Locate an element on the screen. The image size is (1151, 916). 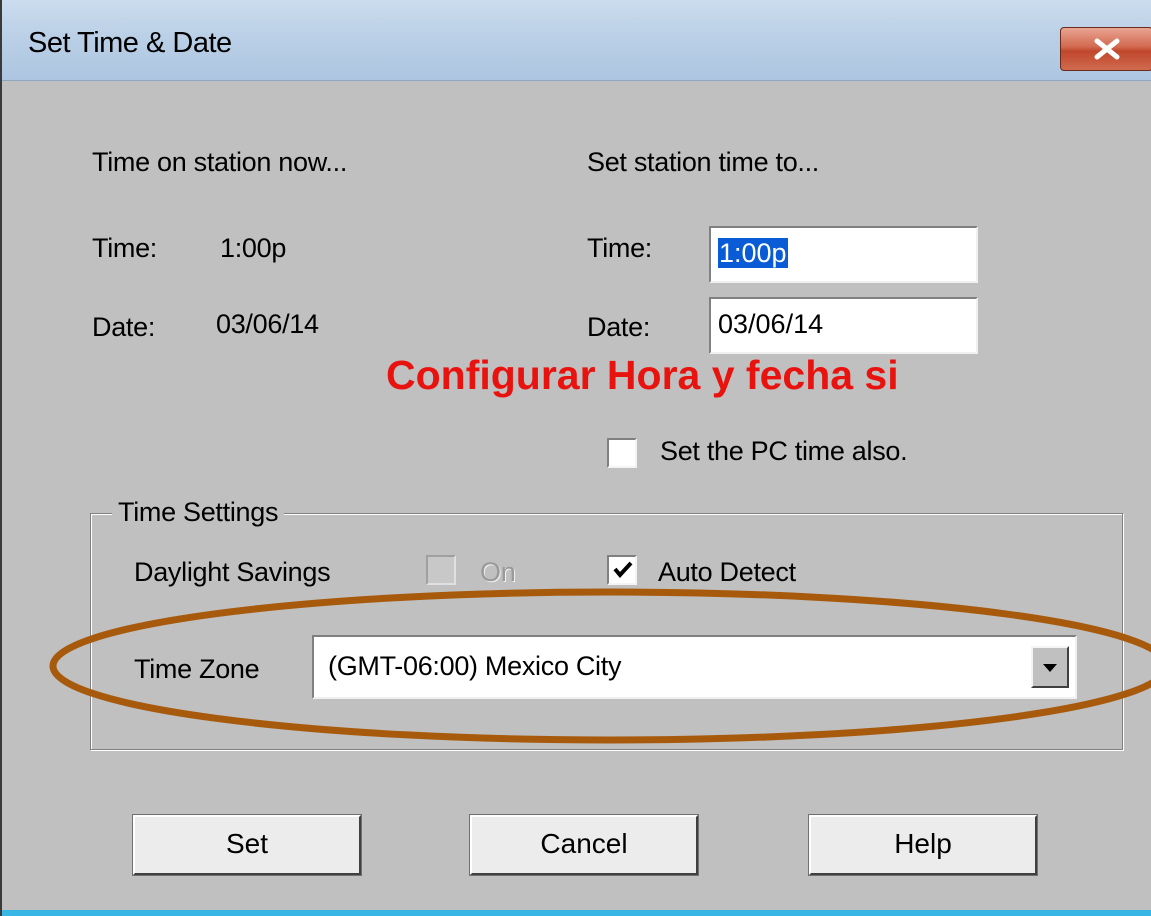
annotation-text: Configurar Hora y fecha si is located at coordinates (642, 375).